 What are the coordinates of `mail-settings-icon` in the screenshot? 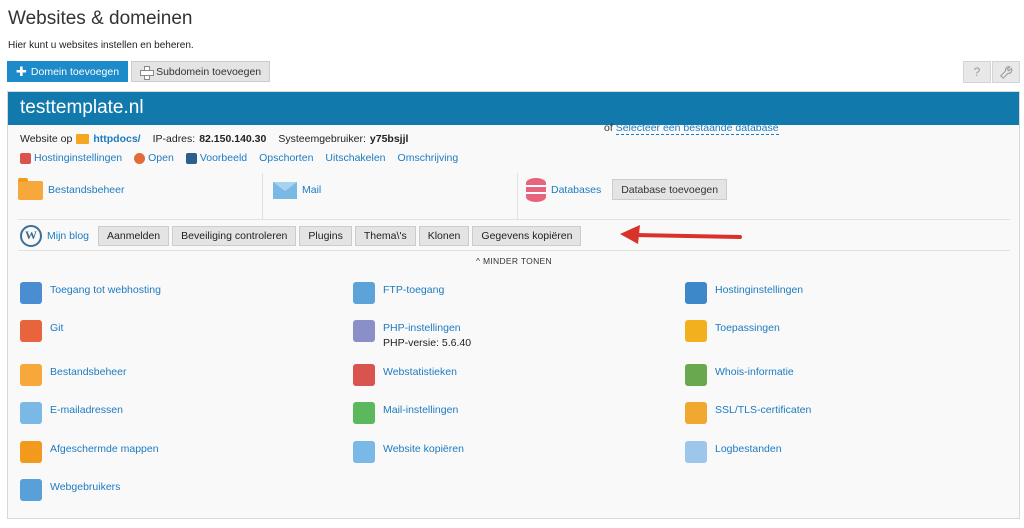 It's located at (364, 413).